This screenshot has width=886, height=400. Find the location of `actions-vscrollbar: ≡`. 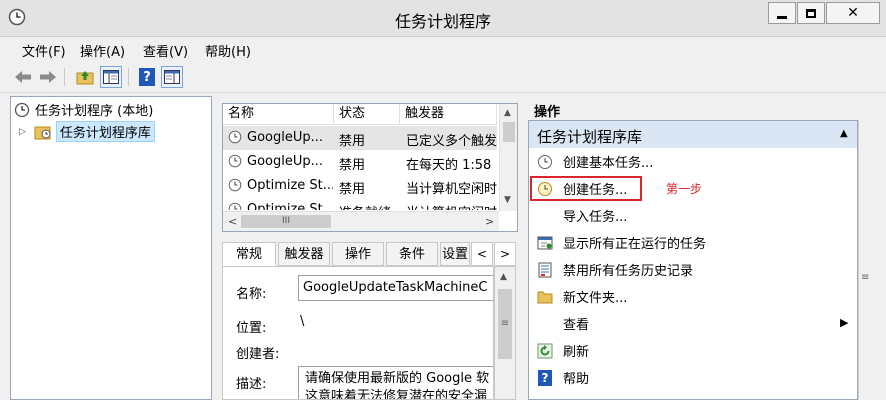

actions-vscrollbar: ≡ is located at coordinates (865, 260).